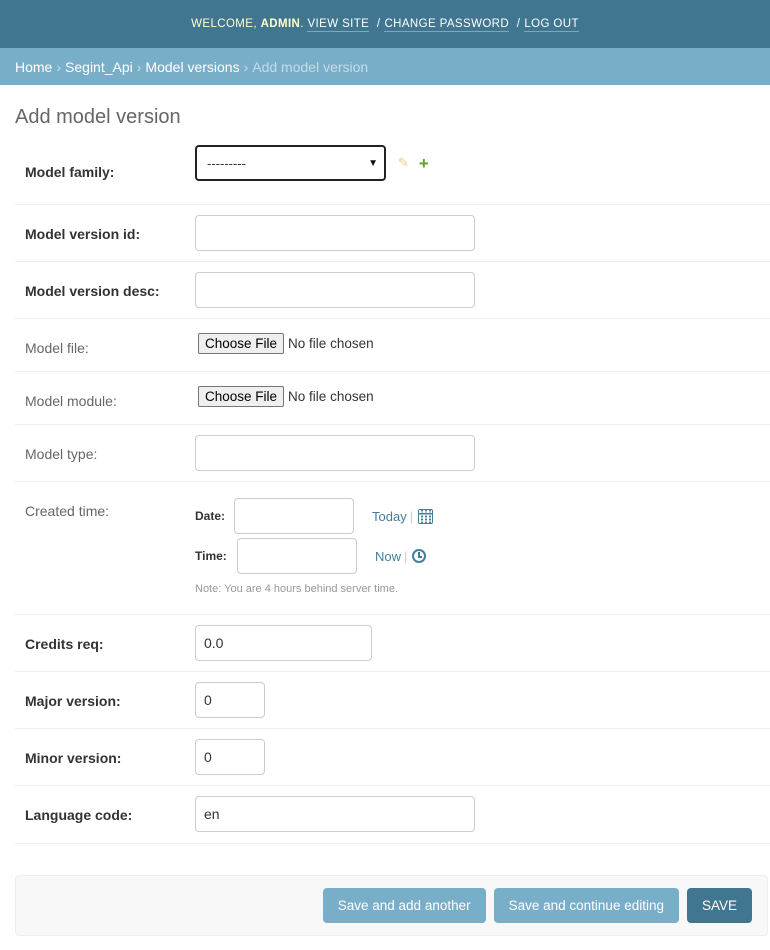  I want to click on row-model-version-id: Model version id:, so click(392, 233).